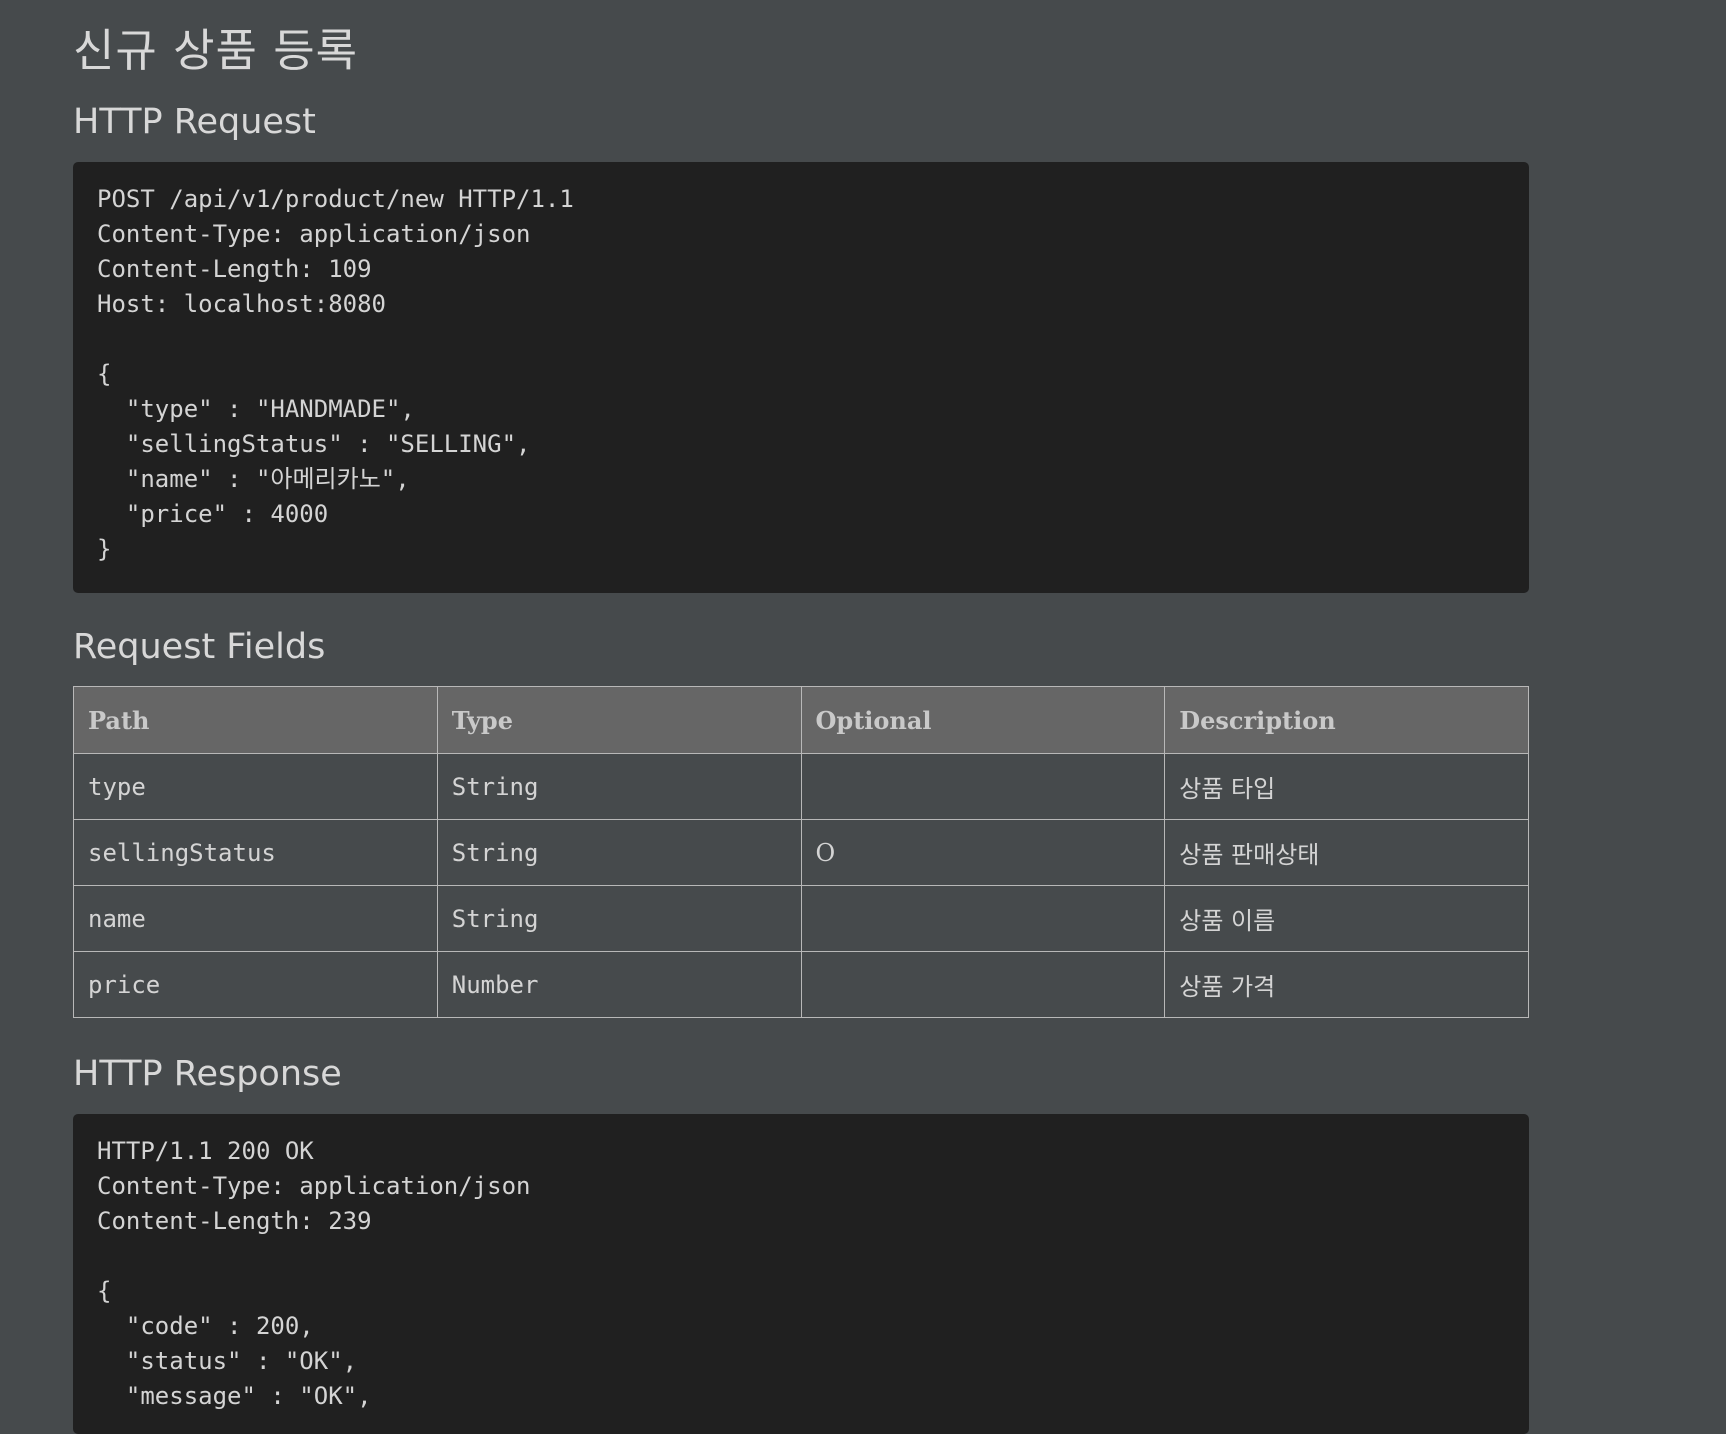  Describe the element at coordinates (199, 647) in the screenshot. I see `request-fields-heading: Request Fields` at that location.